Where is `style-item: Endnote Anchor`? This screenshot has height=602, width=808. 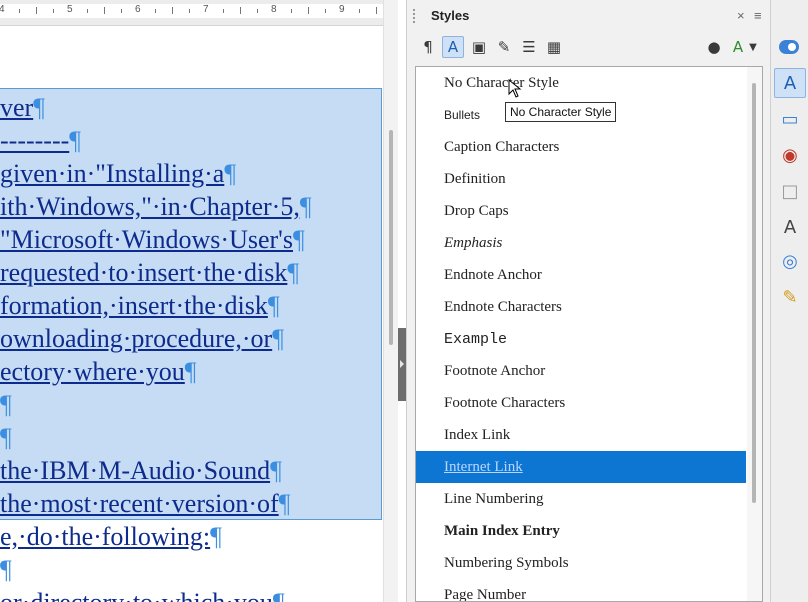
style-item: Endnote Anchor is located at coordinates (581, 275).